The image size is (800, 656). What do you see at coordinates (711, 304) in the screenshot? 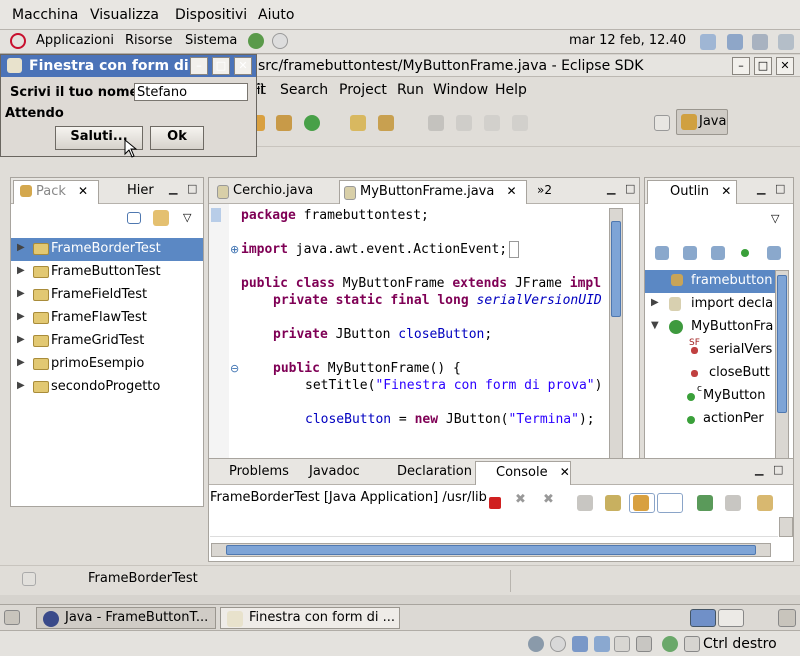
I see `outline-item: ▶ import decla` at bounding box center [711, 304].